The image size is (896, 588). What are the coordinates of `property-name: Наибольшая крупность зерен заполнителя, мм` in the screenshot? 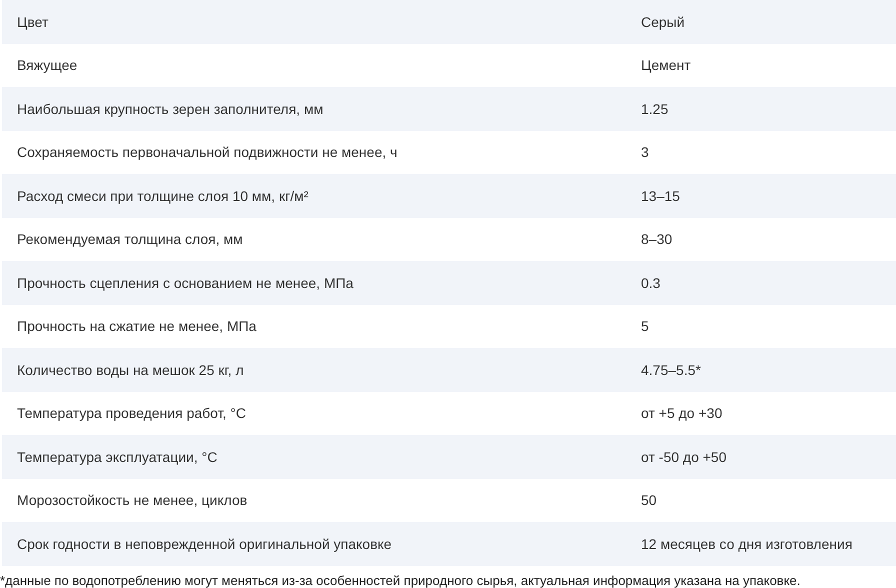 It's located at (170, 108).